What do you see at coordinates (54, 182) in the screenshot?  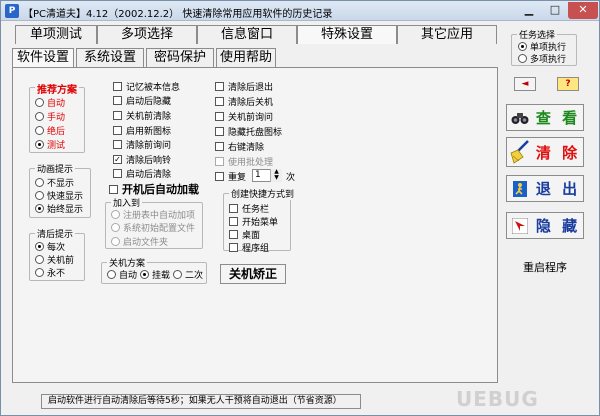 I see `animation-option-none: 不显示` at bounding box center [54, 182].